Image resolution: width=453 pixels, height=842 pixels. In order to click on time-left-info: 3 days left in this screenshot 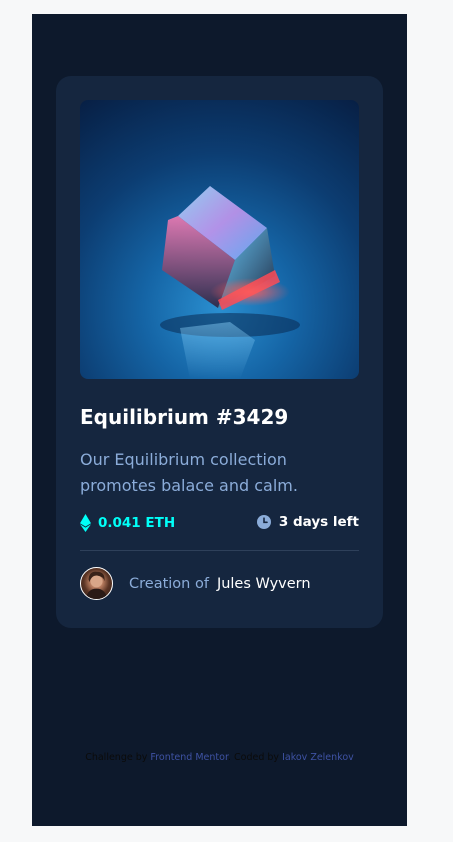, I will do `click(307, 522)`.